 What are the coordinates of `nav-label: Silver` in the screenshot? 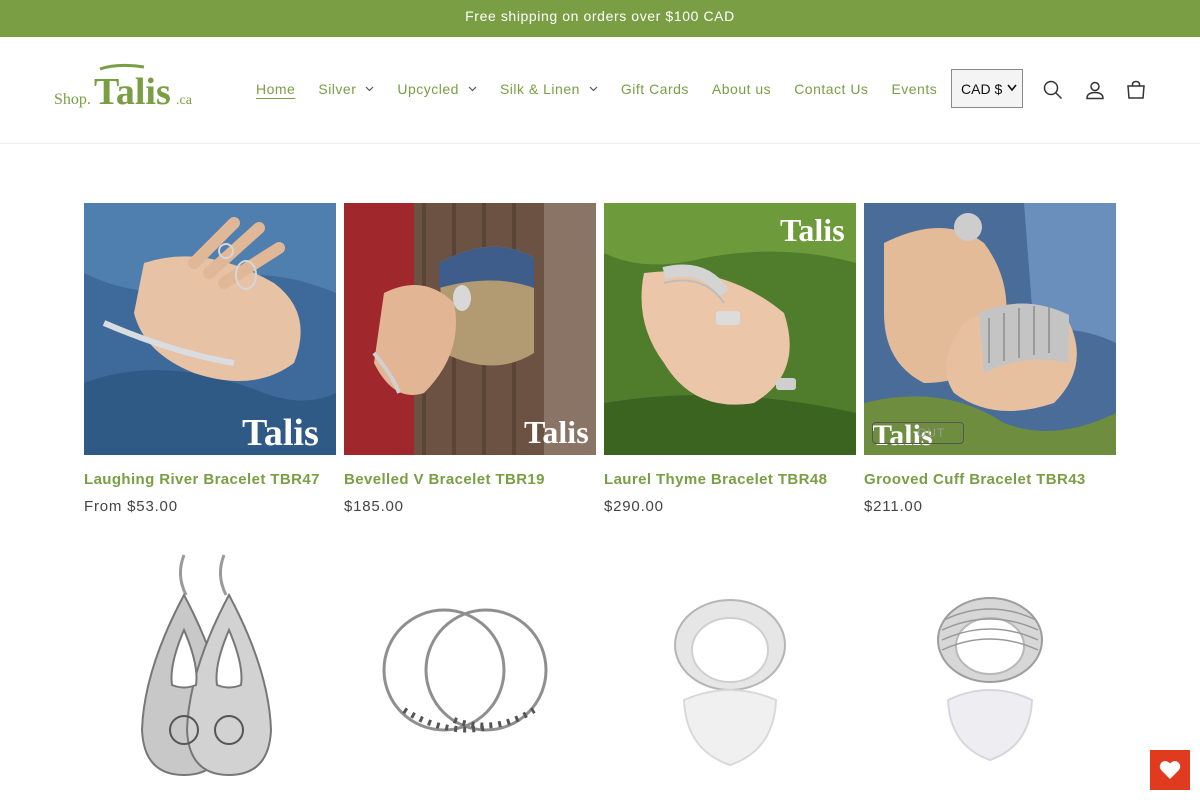 It's located at (337, 89).